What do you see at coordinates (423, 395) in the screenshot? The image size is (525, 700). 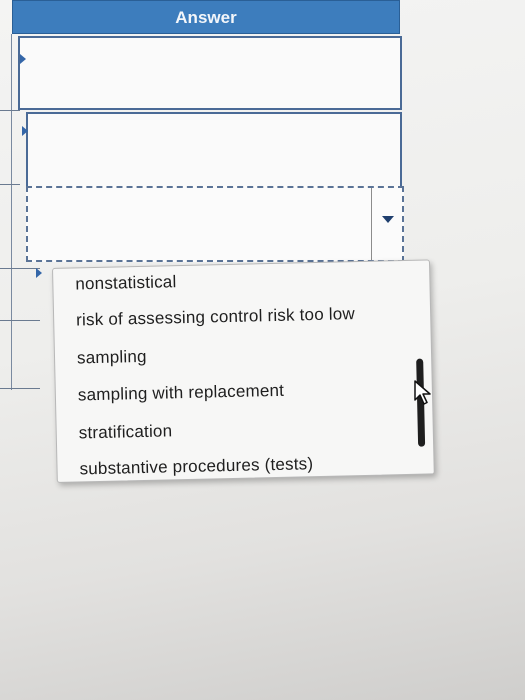 I see `mouse-pointer-icon` at bounding box center [423, 395].